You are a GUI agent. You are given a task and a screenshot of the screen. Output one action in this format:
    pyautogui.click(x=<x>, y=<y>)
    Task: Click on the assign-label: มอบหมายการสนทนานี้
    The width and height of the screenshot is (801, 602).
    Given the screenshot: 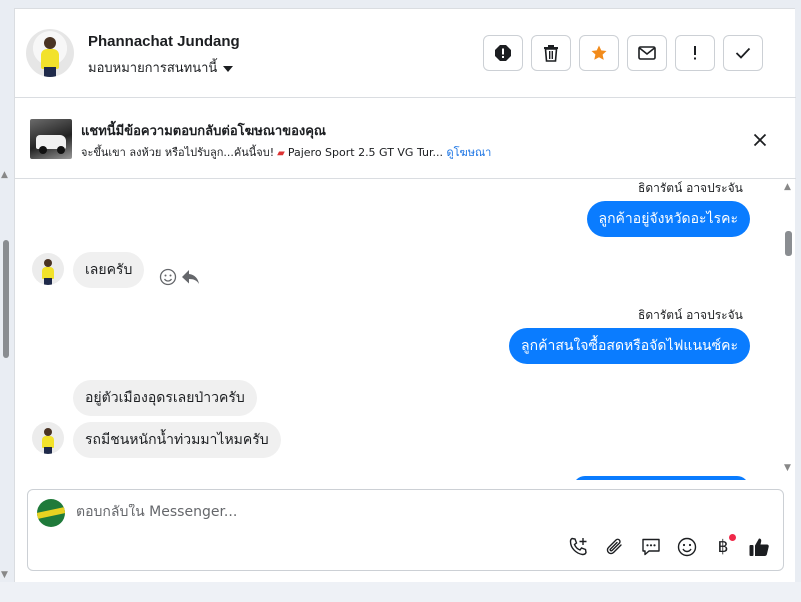 What is the action you would take?
    pyautogui.click(x=153, y=68)
    